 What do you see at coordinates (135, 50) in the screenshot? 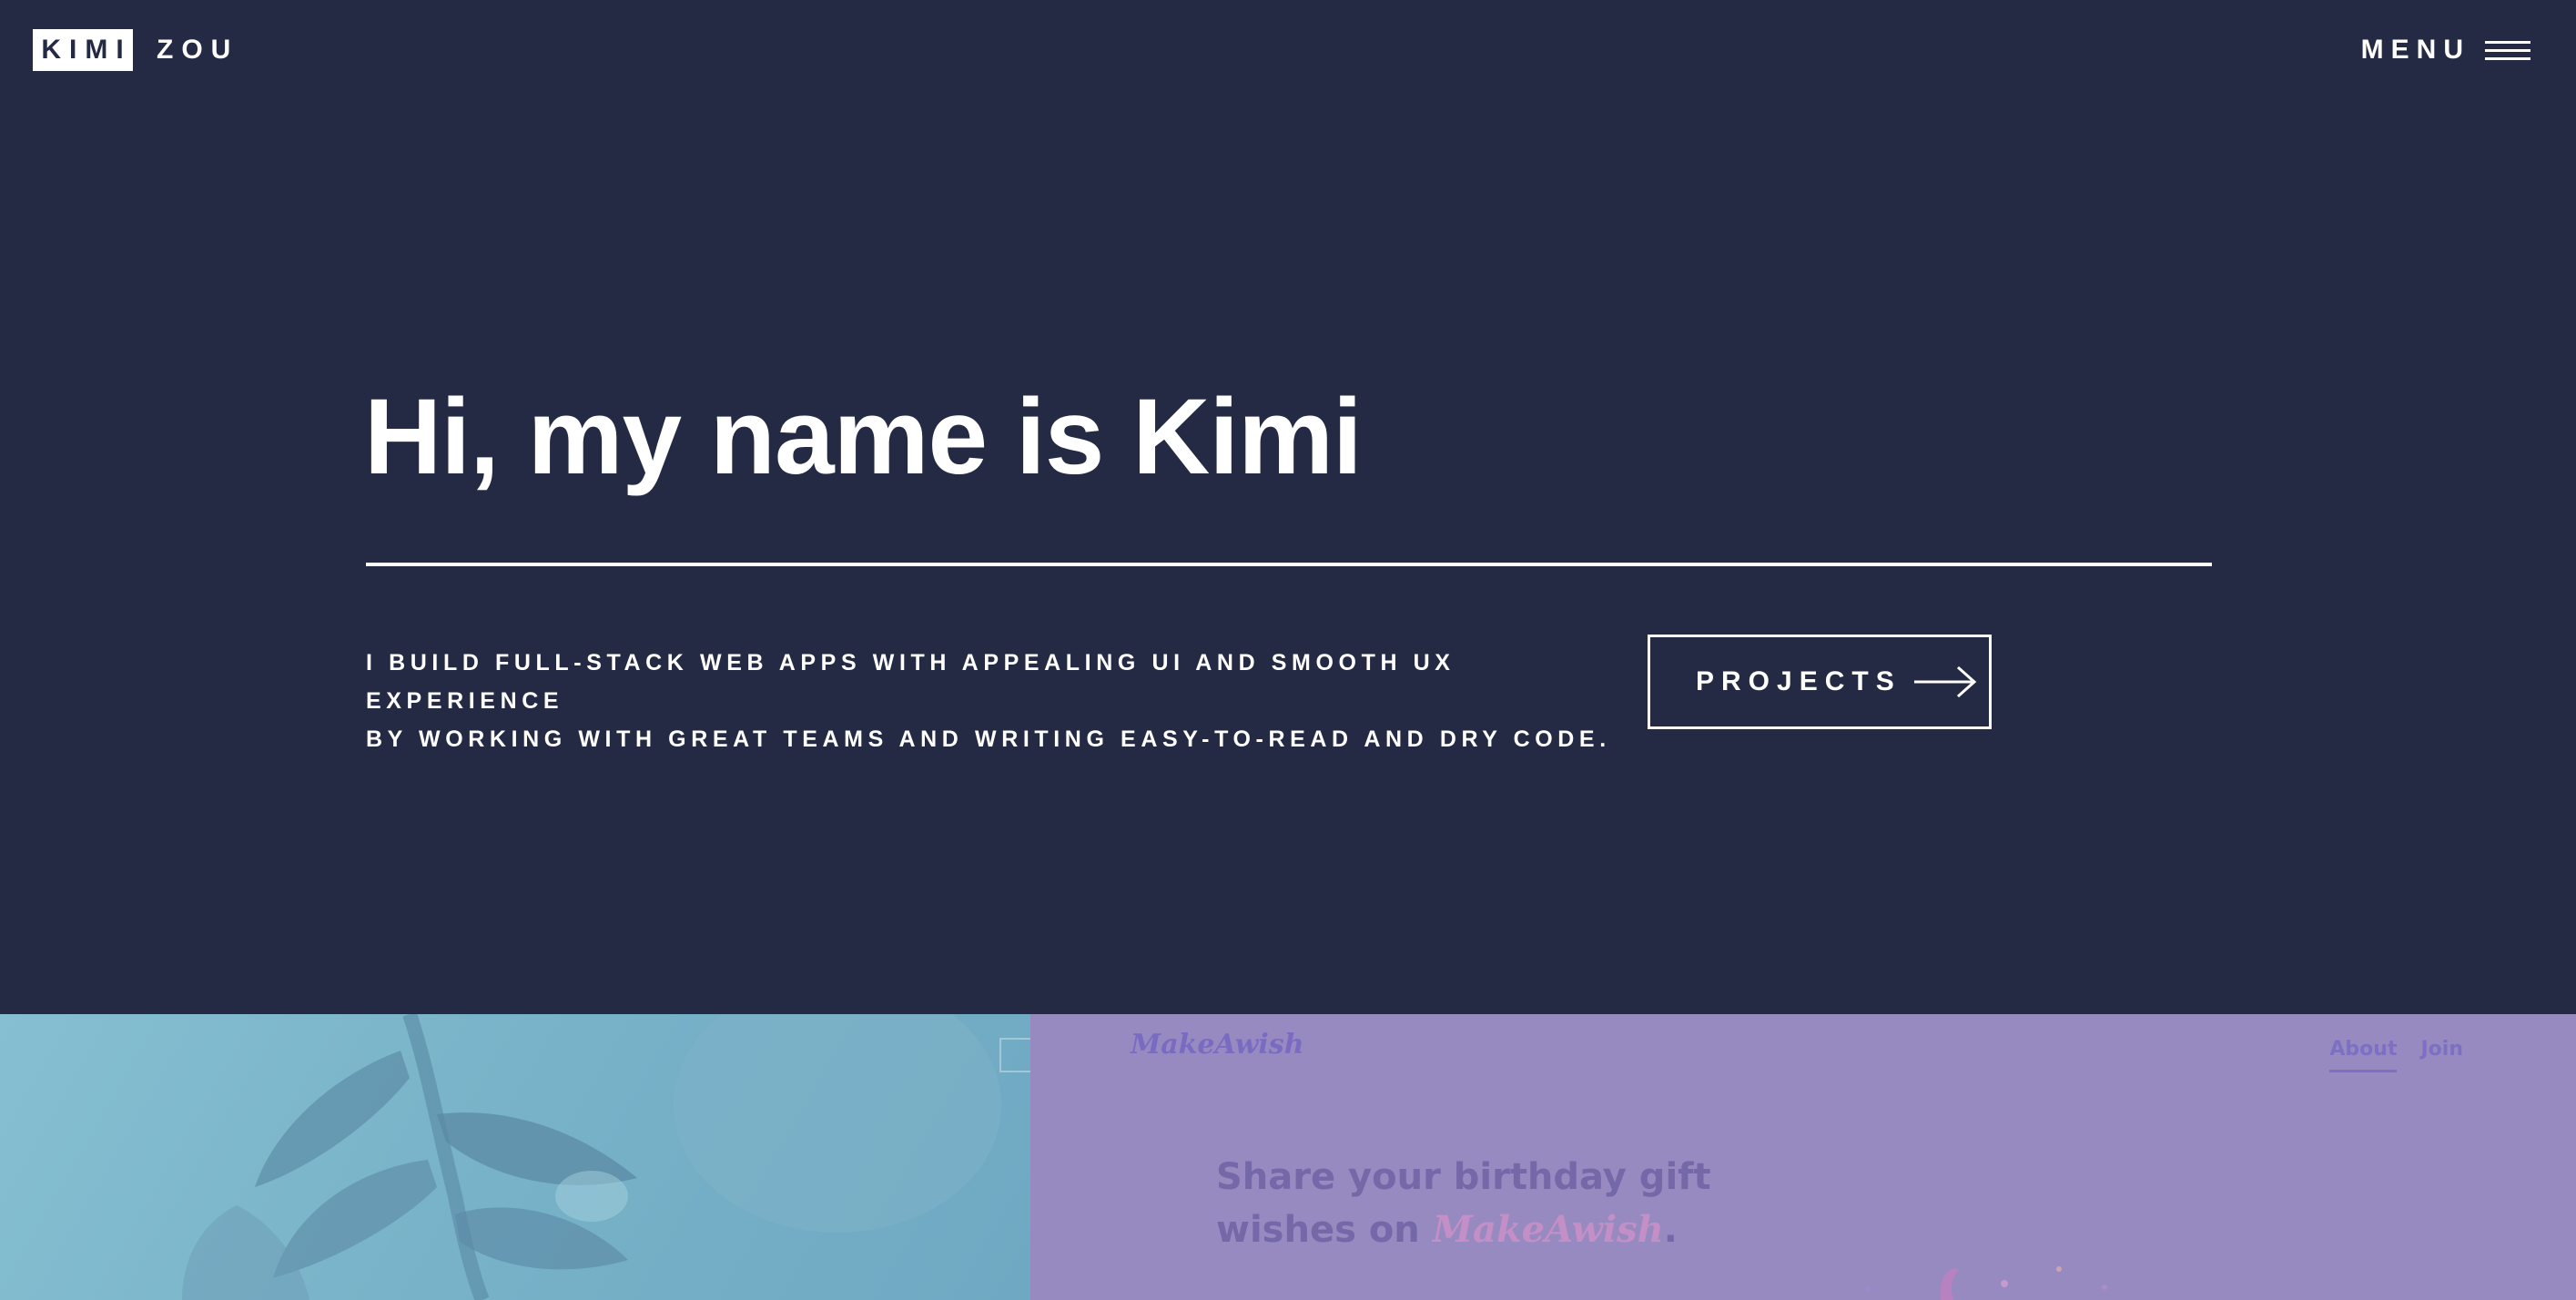
I see `site-logo: KIMI ZOU` at bounding box center [135, 50].